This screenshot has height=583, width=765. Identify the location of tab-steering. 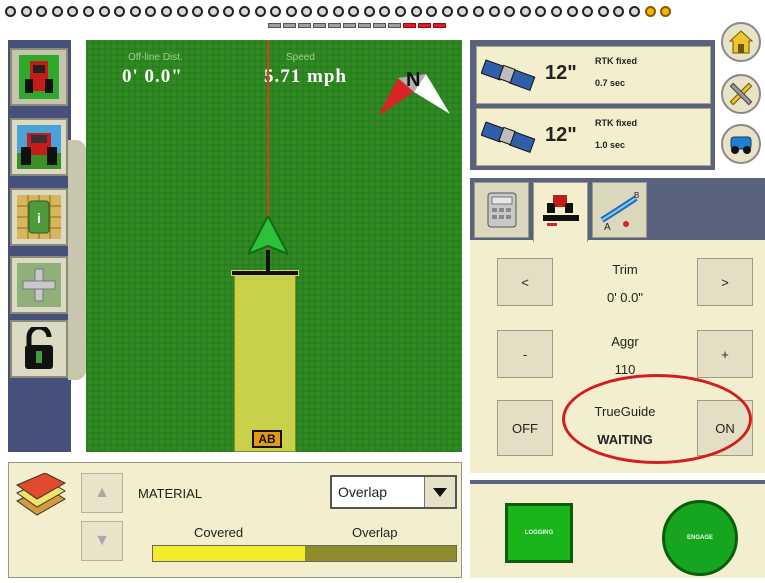
(560, 212).